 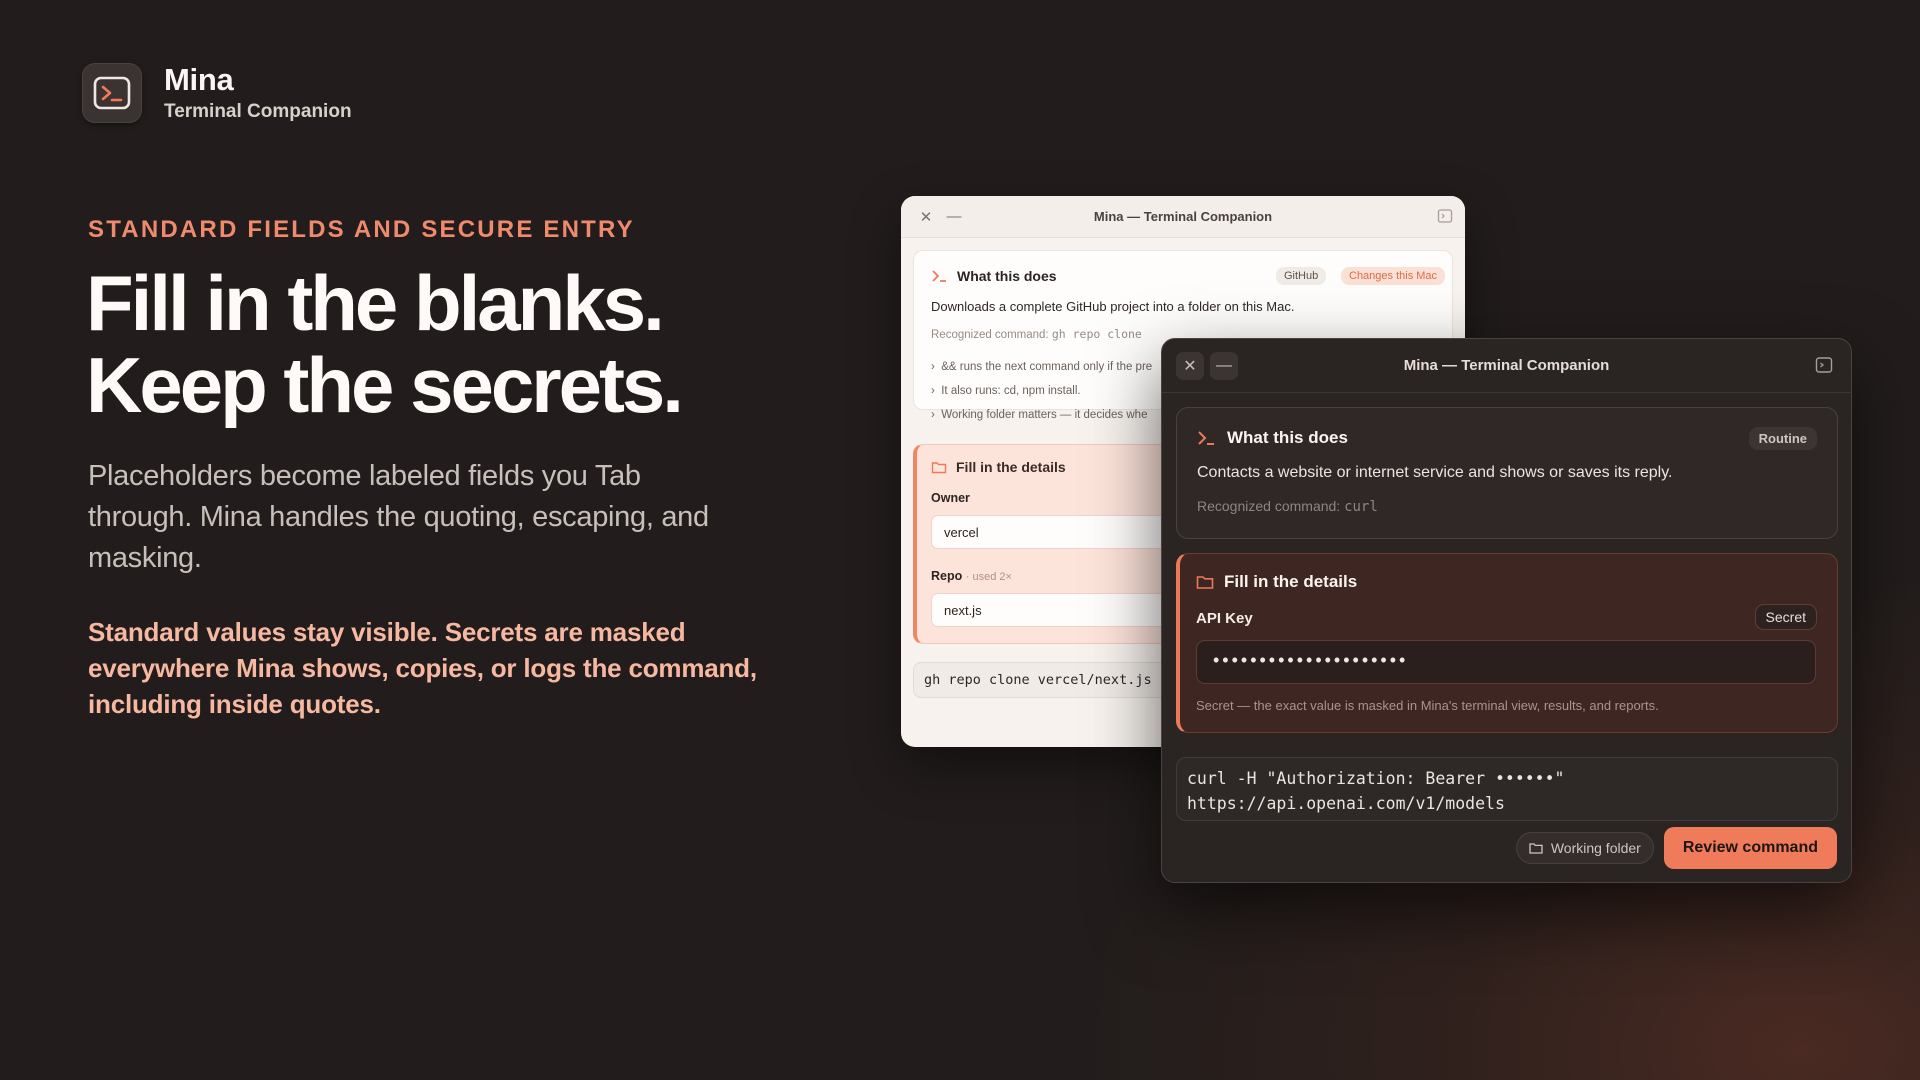 I want to click on brand-subtitle: Terminal Companion, so click(x=258, y=111).